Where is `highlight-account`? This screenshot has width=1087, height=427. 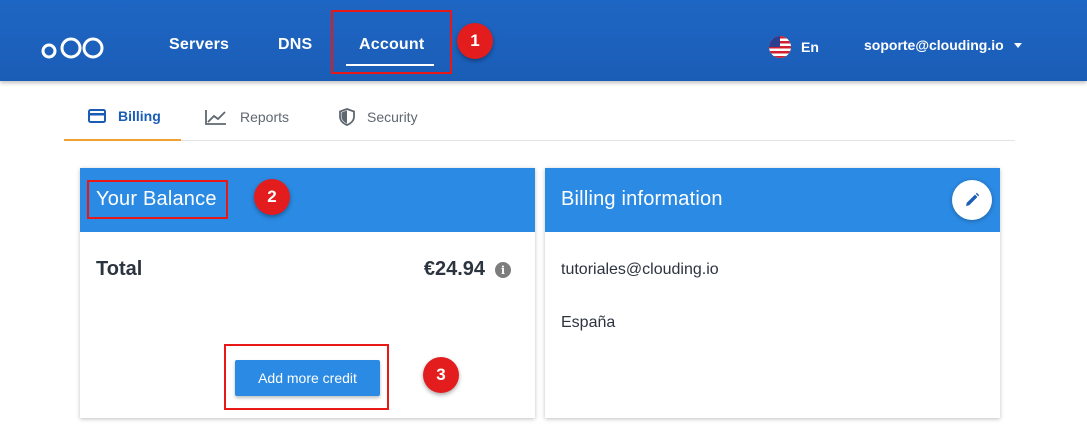 highlight-account is located at coordinates (391, 42).